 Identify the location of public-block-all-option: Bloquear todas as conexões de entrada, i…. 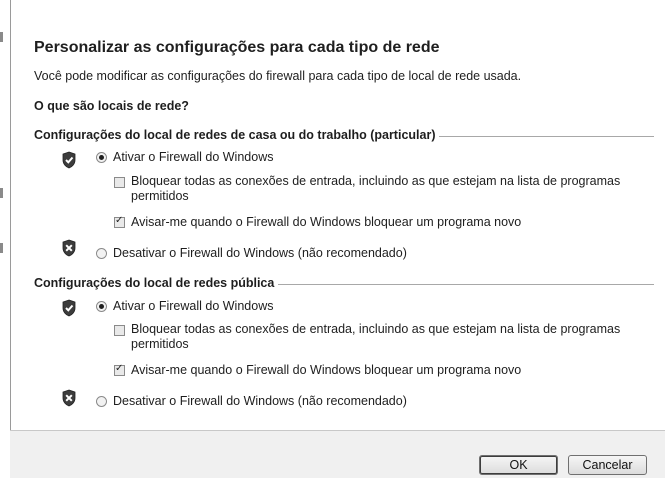
(379, 337).